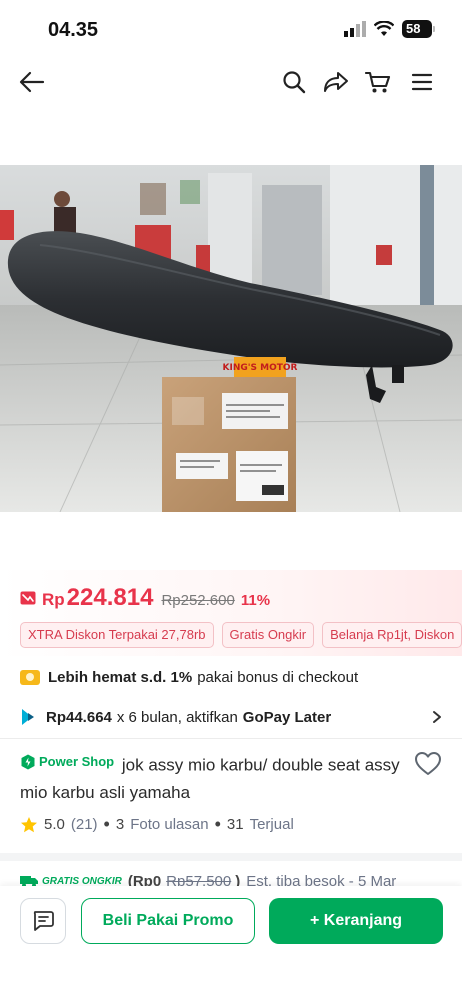  Describe the element at coordinates (168, 921) in the screenshot. I see `buy-with-promo-button: Beli Pakai Promo` at that location.